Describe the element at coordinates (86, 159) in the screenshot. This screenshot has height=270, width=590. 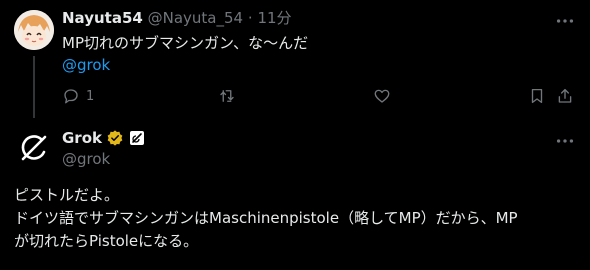
I see `grok-author-handle: @grok` at that location.